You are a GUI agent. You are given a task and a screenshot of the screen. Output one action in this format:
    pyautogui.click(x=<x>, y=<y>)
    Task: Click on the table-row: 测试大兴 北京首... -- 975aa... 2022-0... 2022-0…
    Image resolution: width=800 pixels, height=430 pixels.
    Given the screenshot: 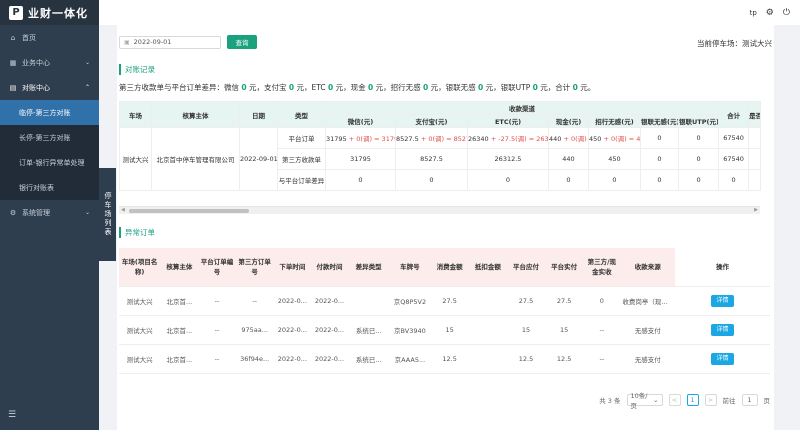 What is the action you would take?
    pyautogui.click(x=444, y=330)
    